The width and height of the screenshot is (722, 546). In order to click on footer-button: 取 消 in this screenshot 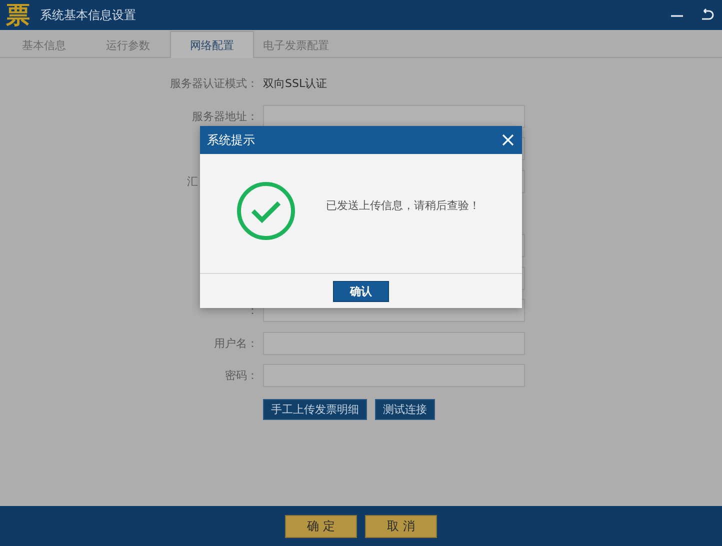, I will do `click(401, 526)`.